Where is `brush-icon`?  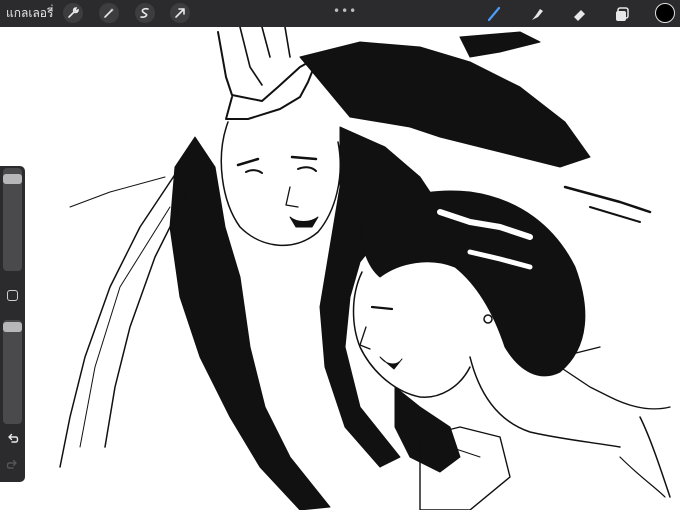 brush-icon is located at coordinates (494, 14).